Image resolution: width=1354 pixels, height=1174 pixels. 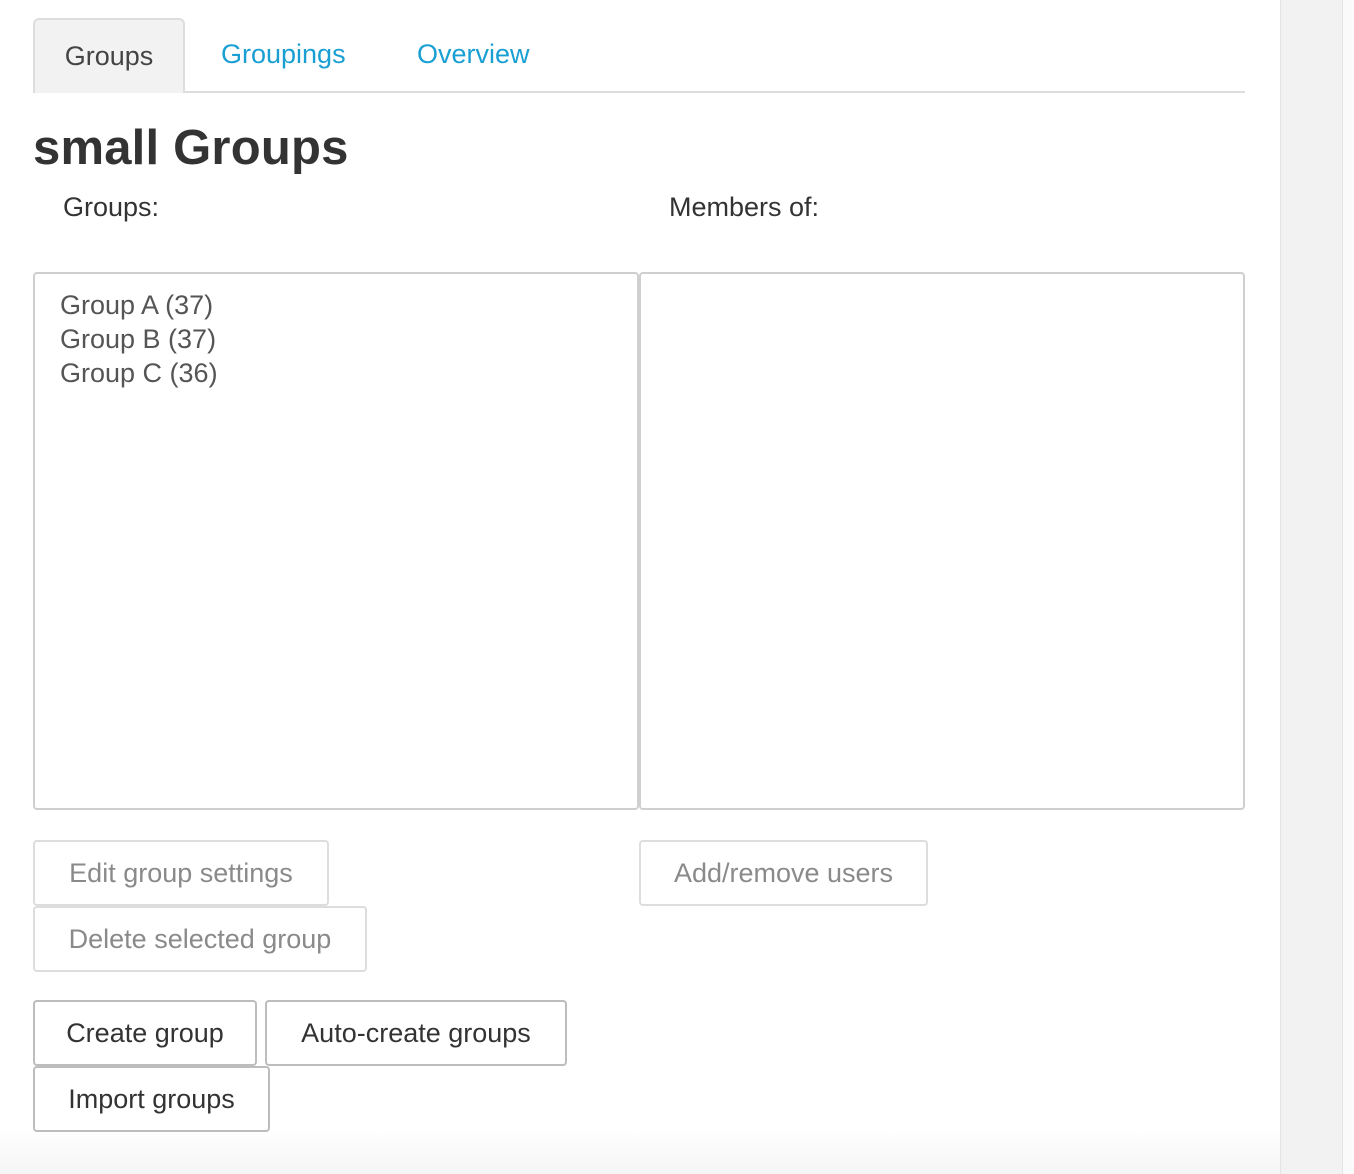 What do you see at coordinates (136, 305) in the screenshot?
I see `group-option-a: Group A (37)` at bounding box center [136, 305].